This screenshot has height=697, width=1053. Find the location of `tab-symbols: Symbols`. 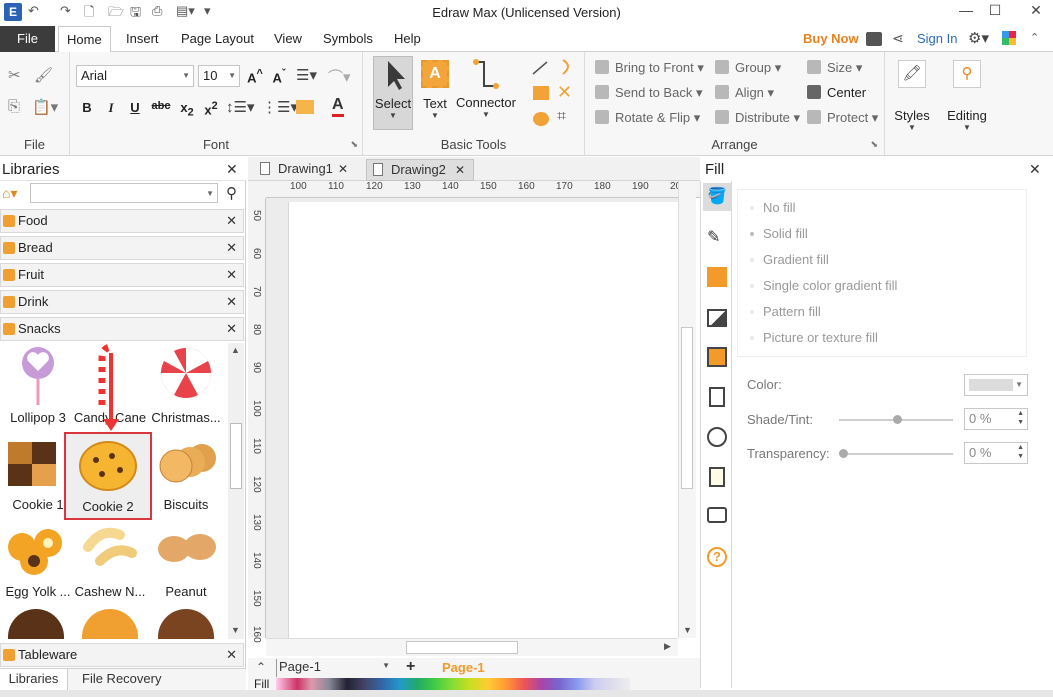

tab-symbols: Symbols is located at coordinates (348, 39).